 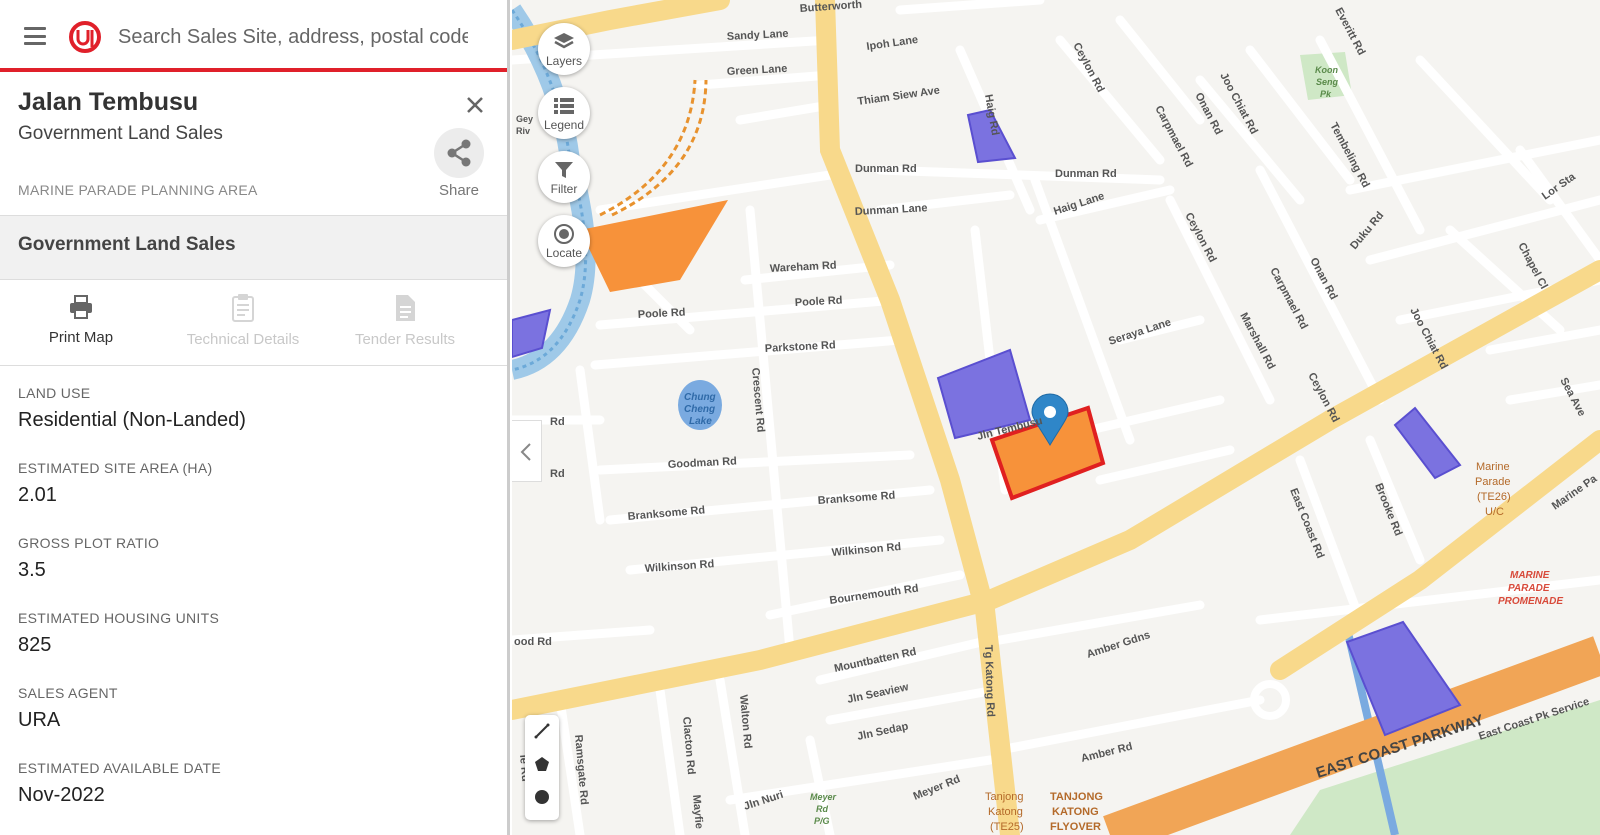 What do you see at coordinates (564, 189) in the screenshot?
I see `filter-label: Filter` at bounding box center [564, 189].